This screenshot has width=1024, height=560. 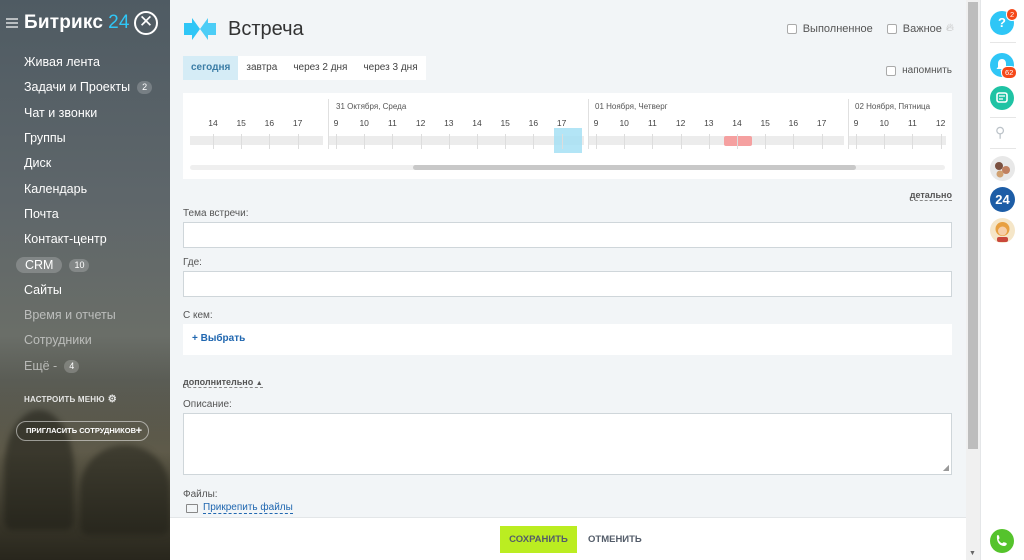 I want to click on attendees-label: С кем:, so click(x=198, y=315).